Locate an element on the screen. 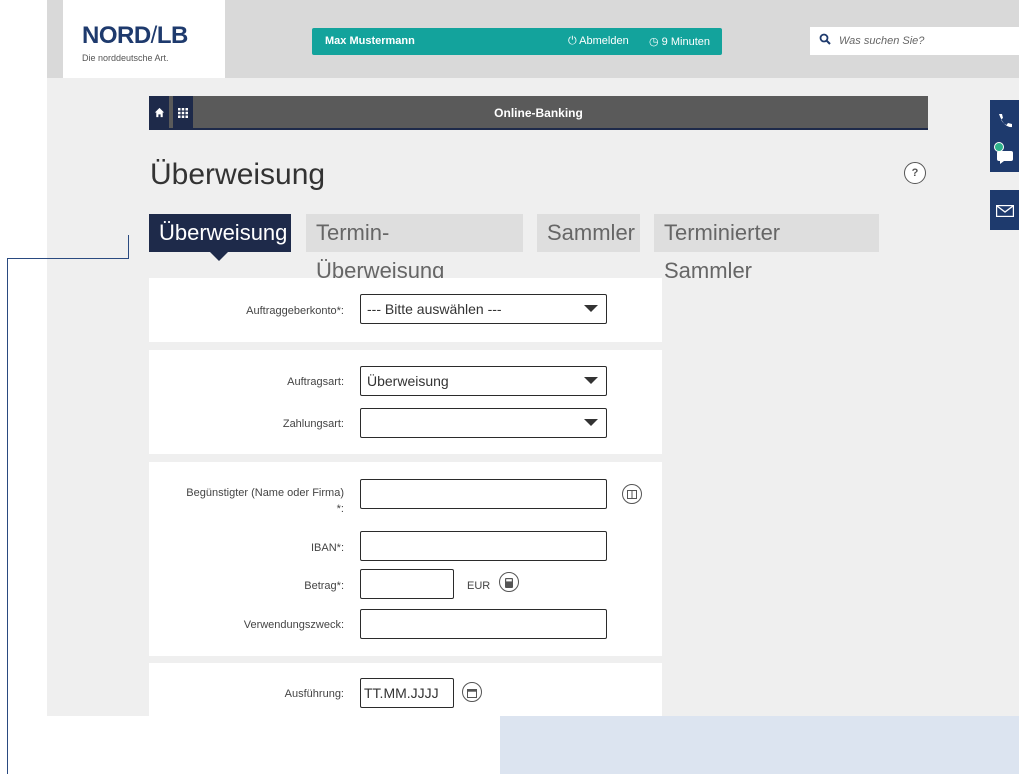 The height and width of the screenshot is (774, 1019). card-ausfuehrung: Ausführung: TT.MM.JJJJ is located at coordinates (405, 689).